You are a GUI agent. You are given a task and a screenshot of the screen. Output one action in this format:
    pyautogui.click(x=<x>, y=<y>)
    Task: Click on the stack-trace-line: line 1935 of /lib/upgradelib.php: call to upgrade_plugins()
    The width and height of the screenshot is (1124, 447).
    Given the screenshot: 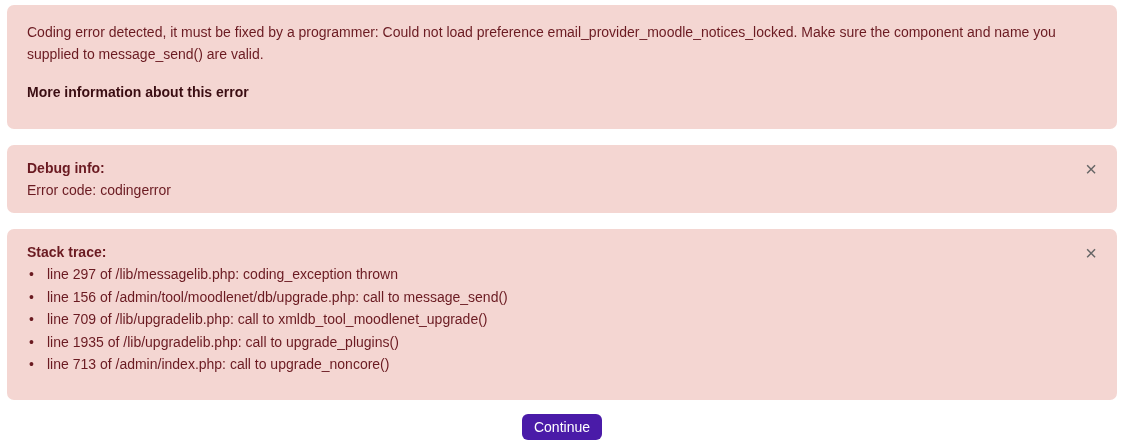 What is the action you would take?
    pyautogui.click(x=223, y=342)
    